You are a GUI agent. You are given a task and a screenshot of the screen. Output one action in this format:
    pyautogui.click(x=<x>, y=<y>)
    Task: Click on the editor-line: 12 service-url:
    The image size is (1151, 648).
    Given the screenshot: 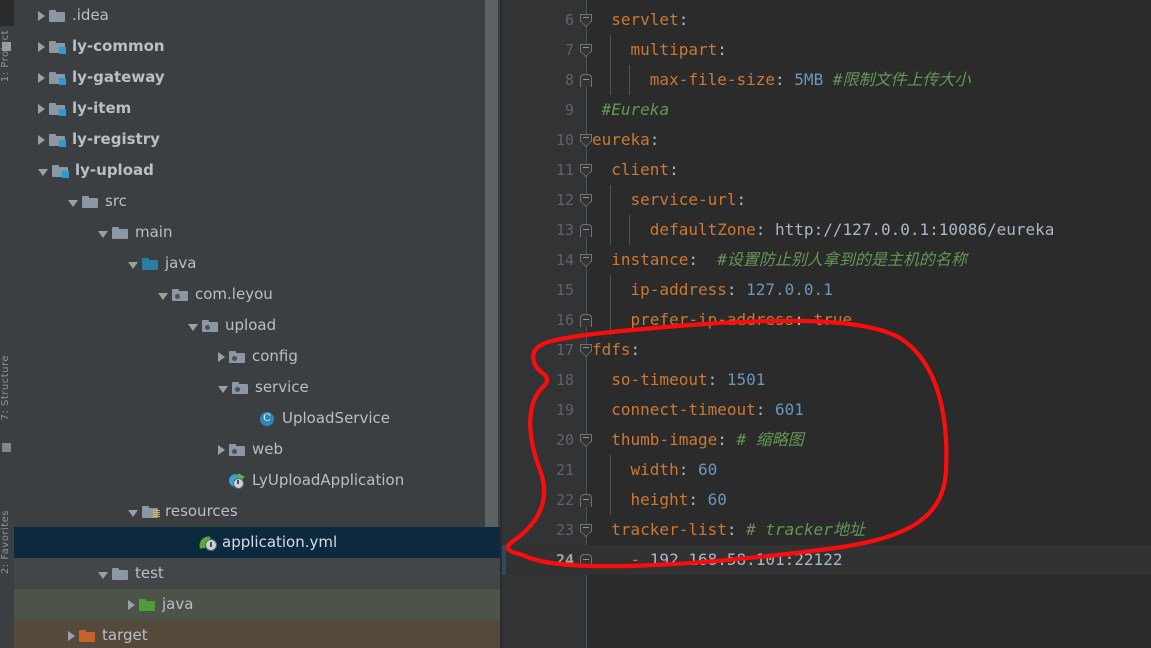 What is the action you would take?
    pyautogui.click(x=826, y=200)
    